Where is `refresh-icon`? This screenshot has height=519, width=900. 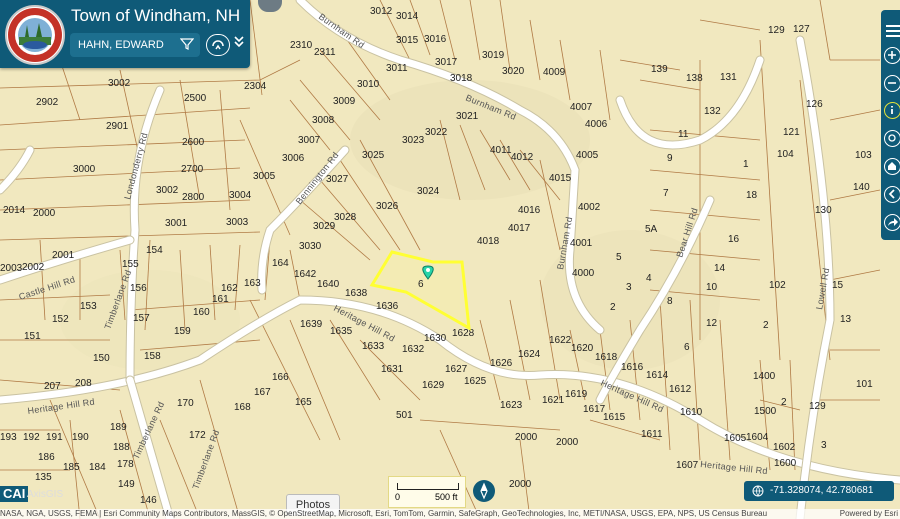 refresh-icon is located at coordinates (218, 45).